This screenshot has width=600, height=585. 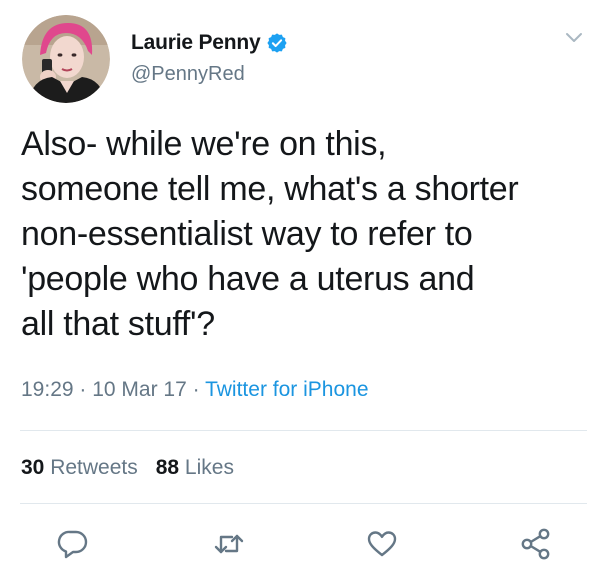 What do you see at coordinates (270, 189) in the screenshot?
I see `tweet-text-line: someone tell me, what's a shorter` at bounding box center [270, 189].